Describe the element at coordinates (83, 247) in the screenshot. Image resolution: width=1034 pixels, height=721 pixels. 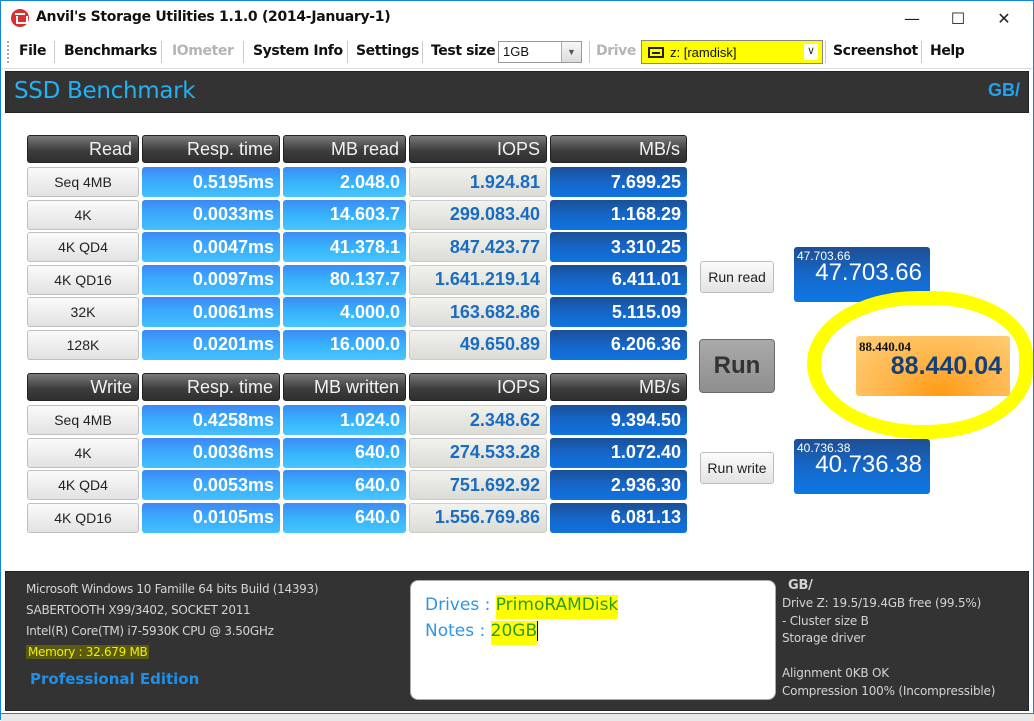
I see `read-test-label: 4K QD4` at that location.